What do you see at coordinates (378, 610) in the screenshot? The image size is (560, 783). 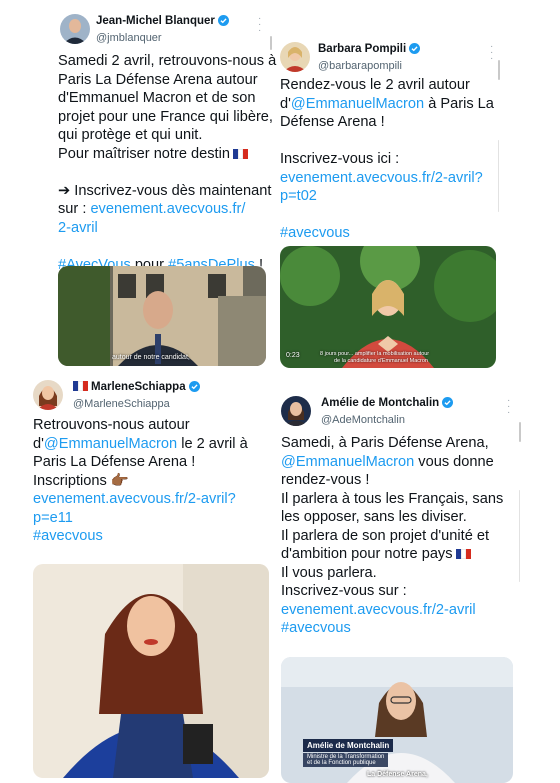 I see `url-link: evenement.avecvous.fr/2-avril` at bounding box center [378, 610].